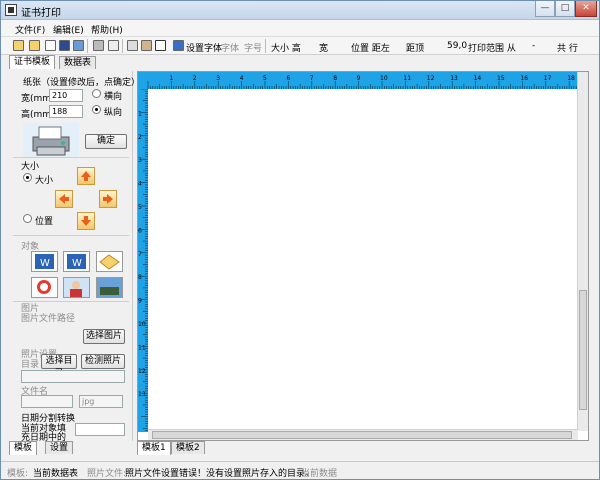 This screenshot has height=480, width=600. What do you see at coordinates (586, 9) in the screenshot?
I see `close-button: ✕` at bounding box center [586, 9].